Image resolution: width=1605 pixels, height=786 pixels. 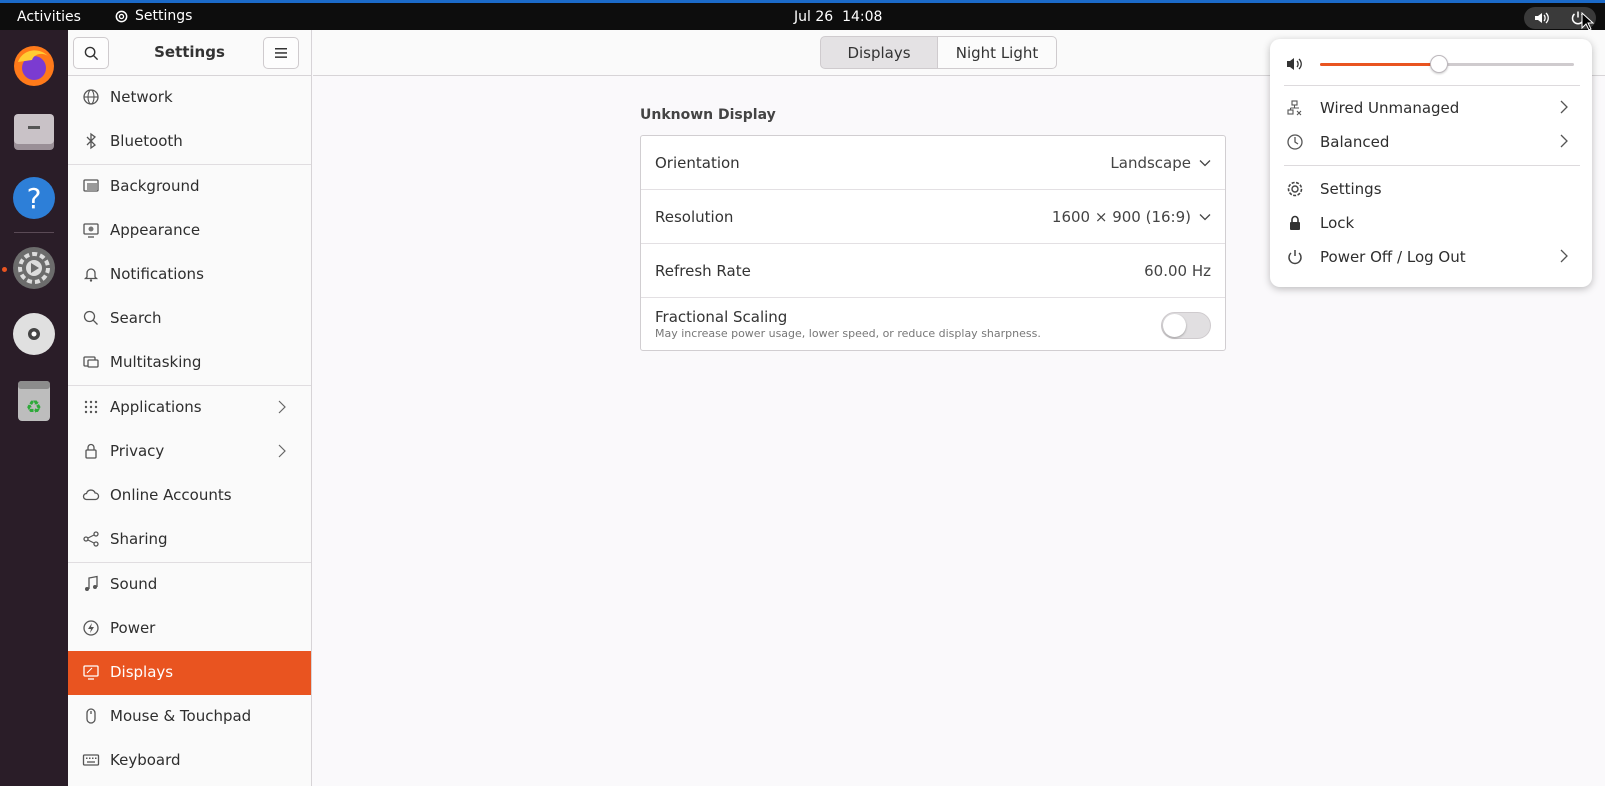 I want to click on share-icon, so click(x=91, y=539).